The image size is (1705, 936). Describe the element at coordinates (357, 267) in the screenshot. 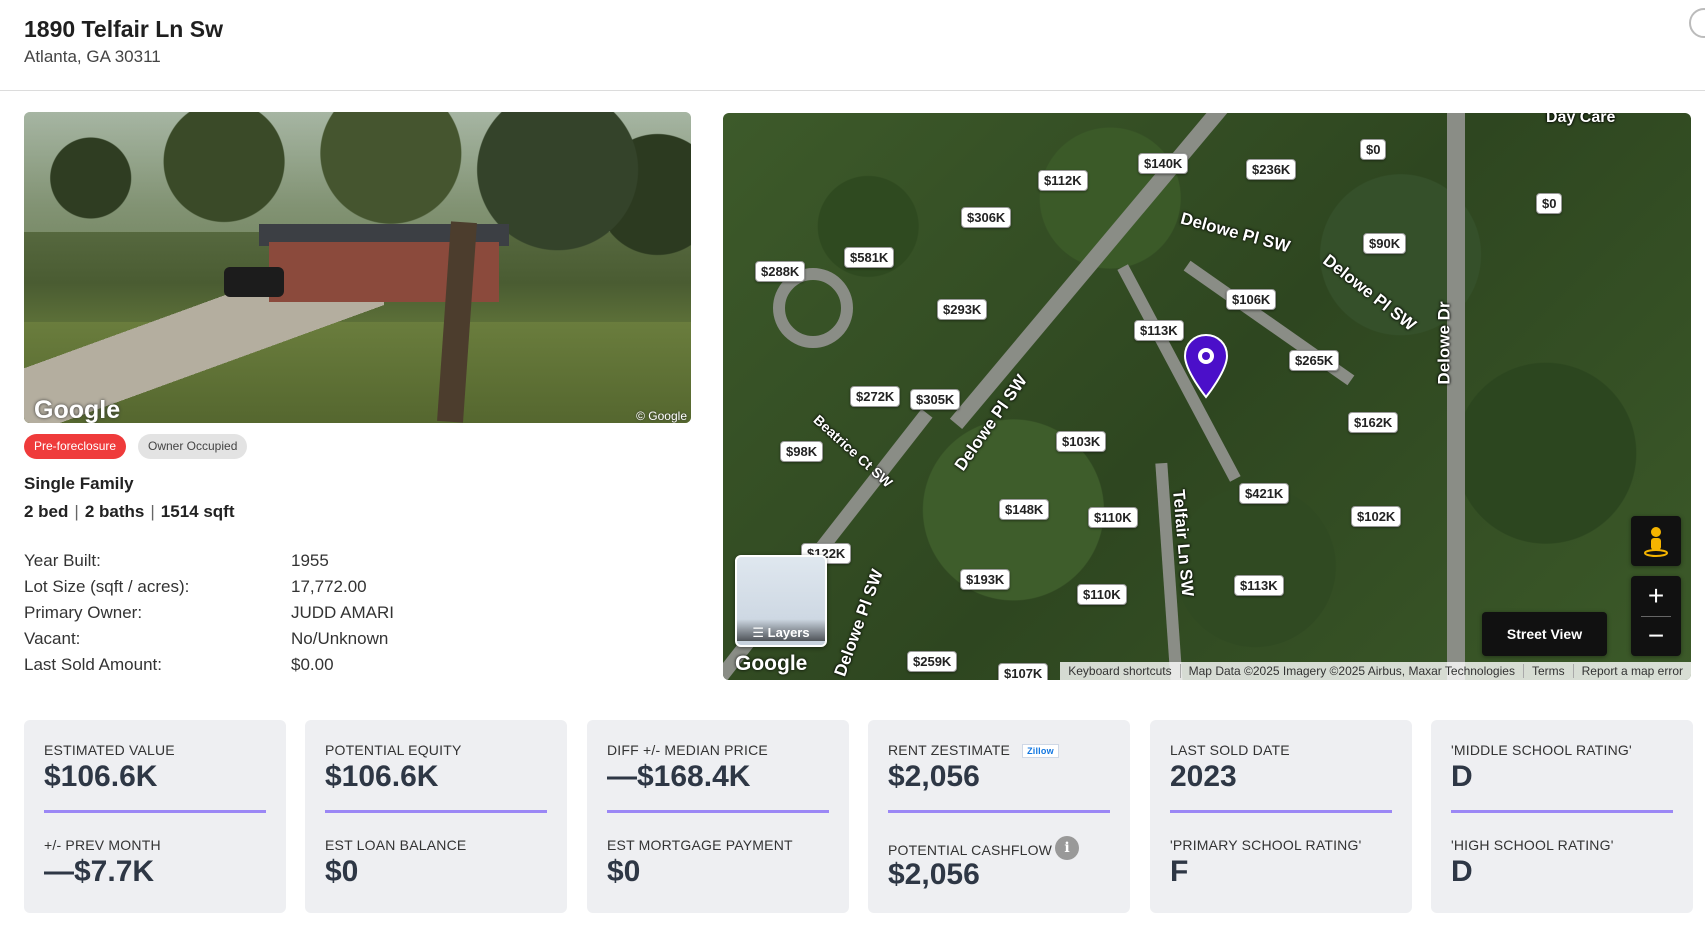

I see `street-photo: Google © Google` at that location.